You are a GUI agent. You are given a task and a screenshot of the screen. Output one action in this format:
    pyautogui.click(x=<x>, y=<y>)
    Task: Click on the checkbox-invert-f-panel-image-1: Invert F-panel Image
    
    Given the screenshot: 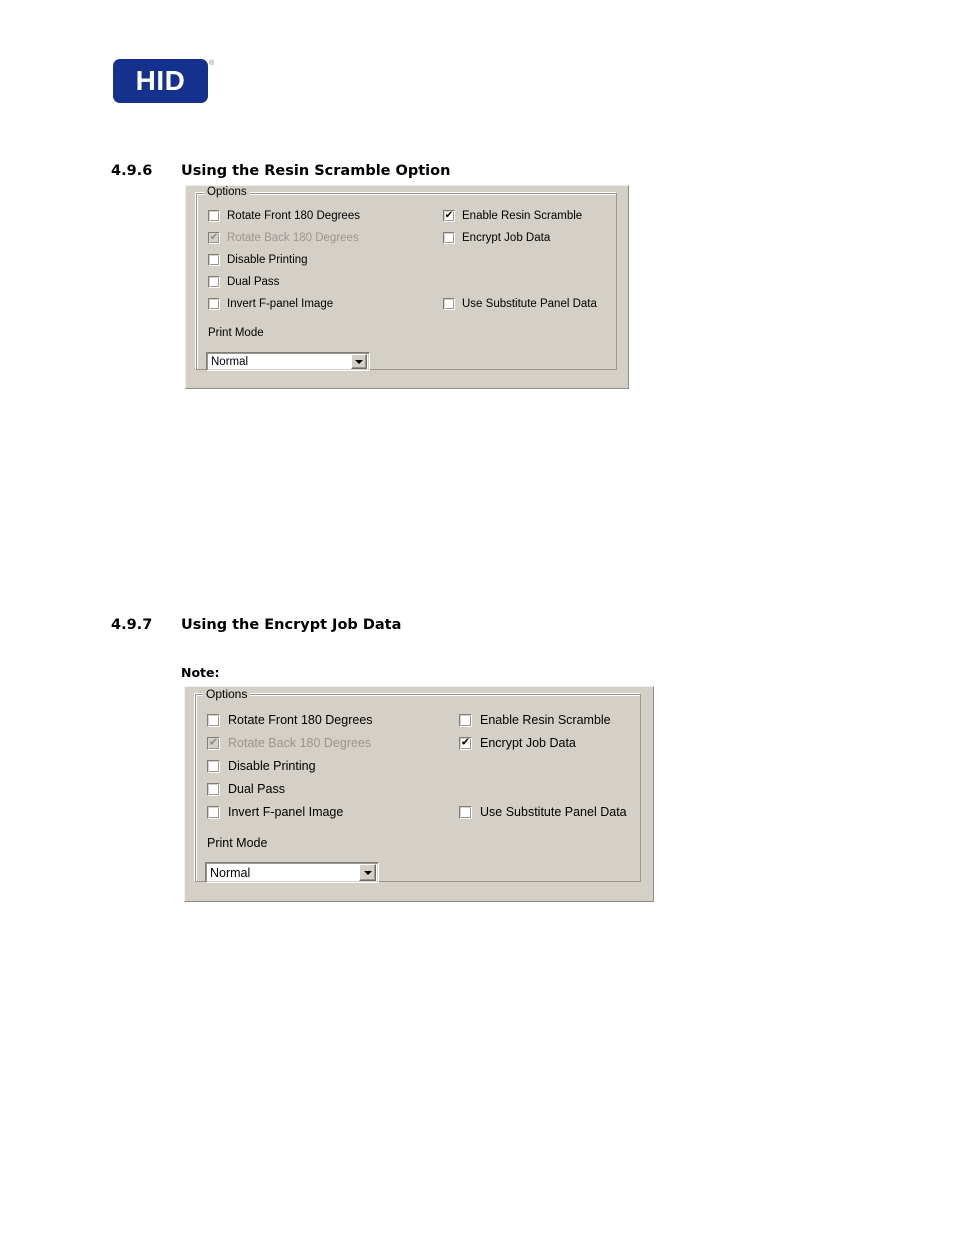 What is the action you would take?
    pyautogui.click(x=270, y=304)
    